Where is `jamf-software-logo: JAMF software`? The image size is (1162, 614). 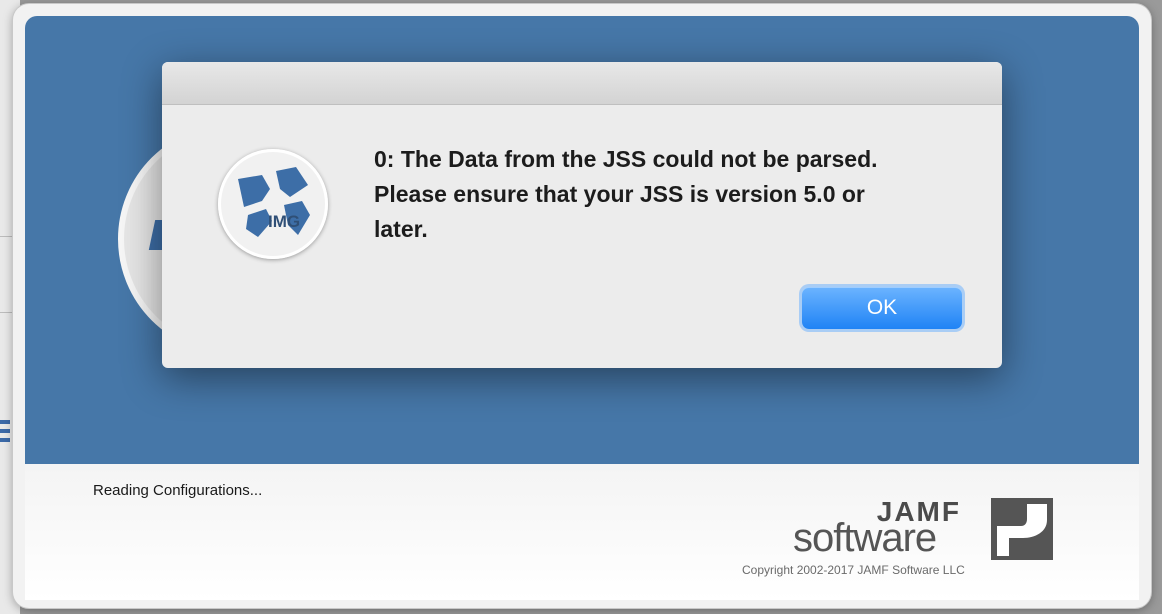 jamf-software-logo: JAMF software is located at coordinates (923, 531).